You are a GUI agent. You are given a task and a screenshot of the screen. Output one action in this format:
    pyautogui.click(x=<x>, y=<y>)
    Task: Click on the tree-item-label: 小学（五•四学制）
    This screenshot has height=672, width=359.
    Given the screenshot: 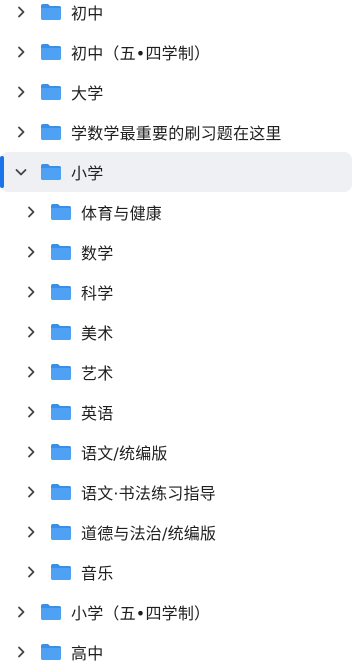 What is the action you would take?
    pyautogui.click(x=141, y=613)
    